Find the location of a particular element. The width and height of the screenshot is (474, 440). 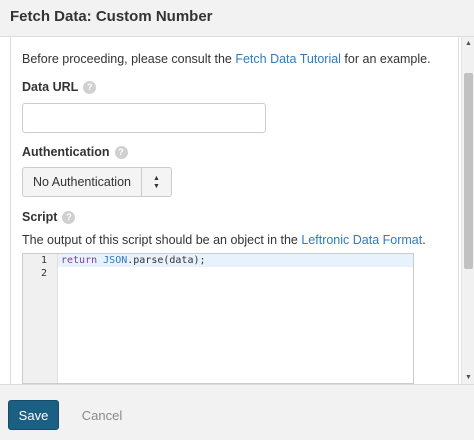

script-label: Script? is located at coordinates (49, 217).